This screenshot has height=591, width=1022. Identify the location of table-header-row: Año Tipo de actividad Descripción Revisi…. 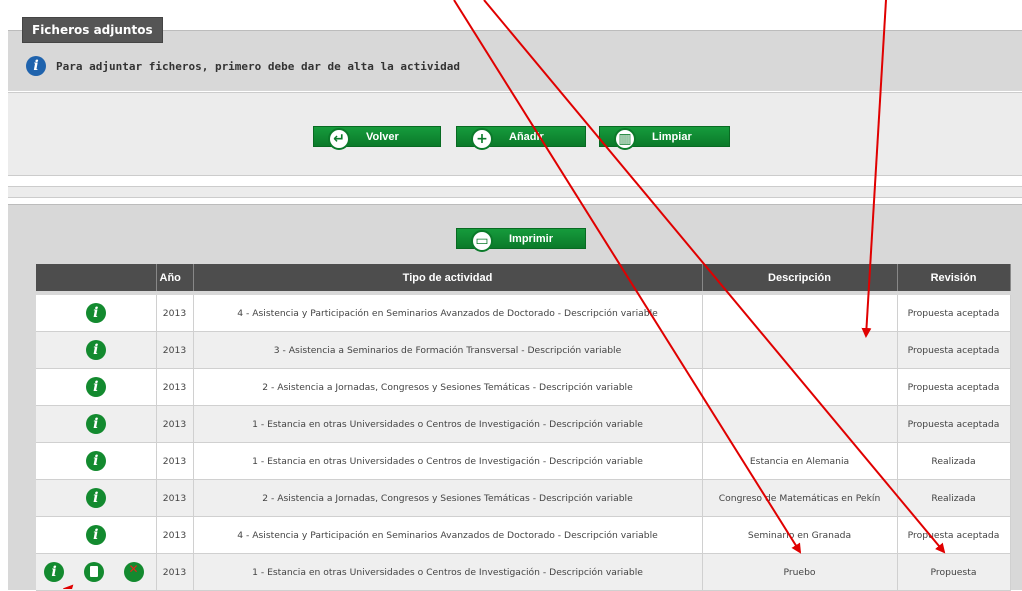
(523, 277).